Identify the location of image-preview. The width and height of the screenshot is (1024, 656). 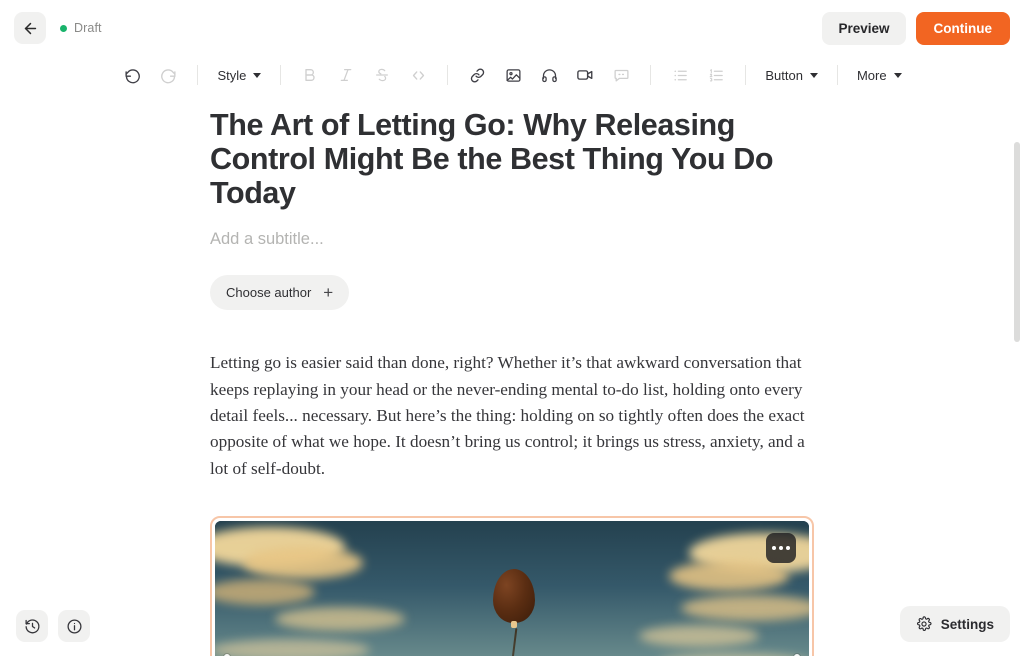
(512, 588).